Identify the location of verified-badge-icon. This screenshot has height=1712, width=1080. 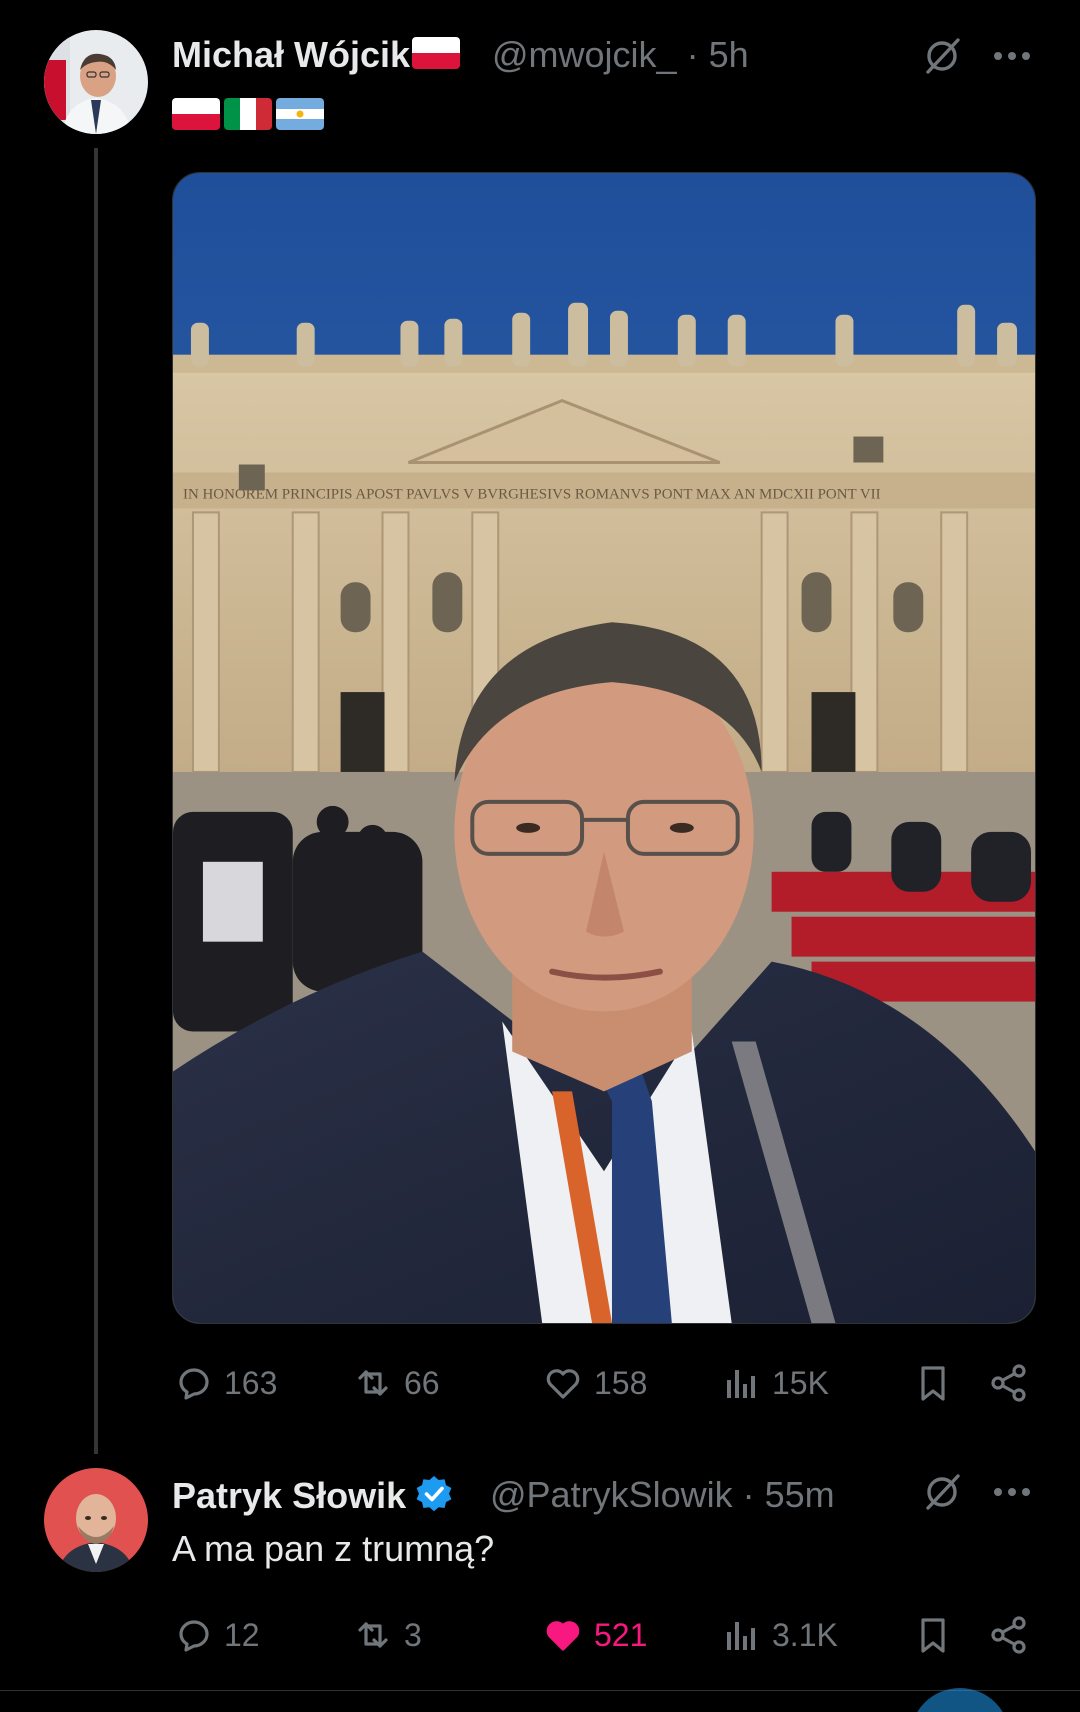
(434, 1494).